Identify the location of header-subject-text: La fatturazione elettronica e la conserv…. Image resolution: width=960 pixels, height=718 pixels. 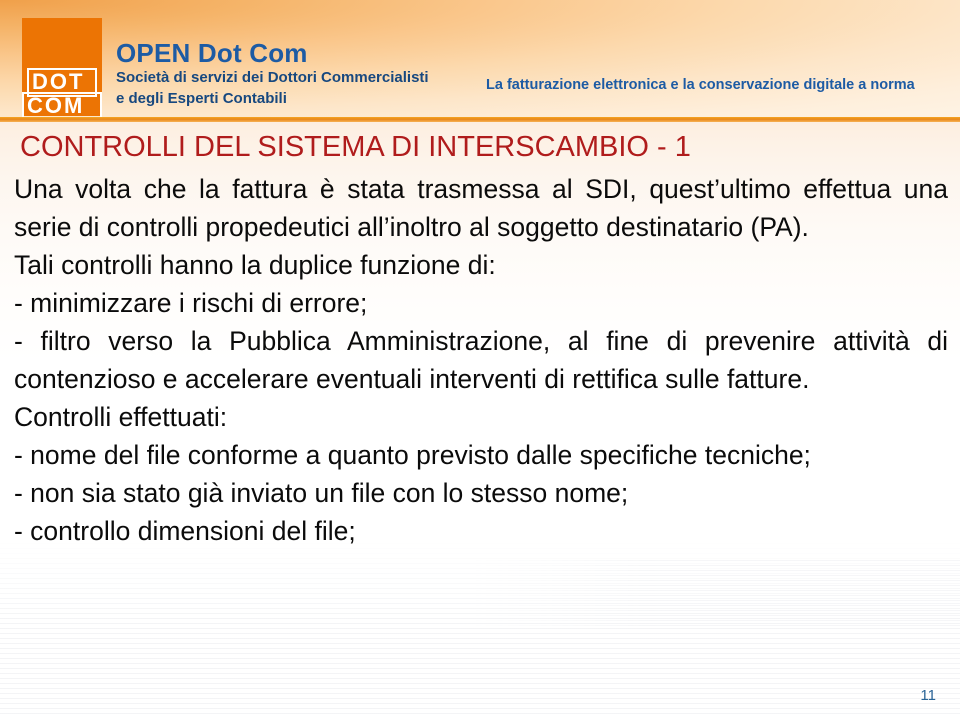
(700, 85).